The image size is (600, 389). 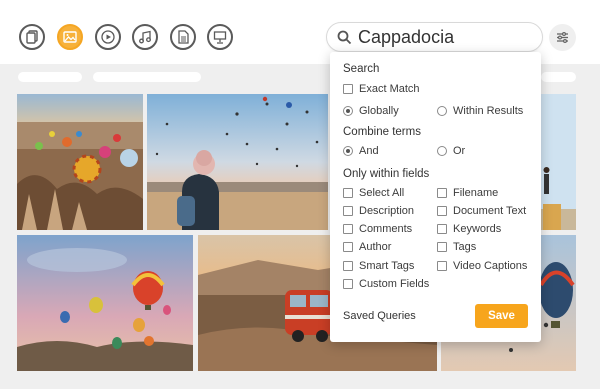 I want to click on fields-section-title: Only within fields, so click(x=386, y=174).